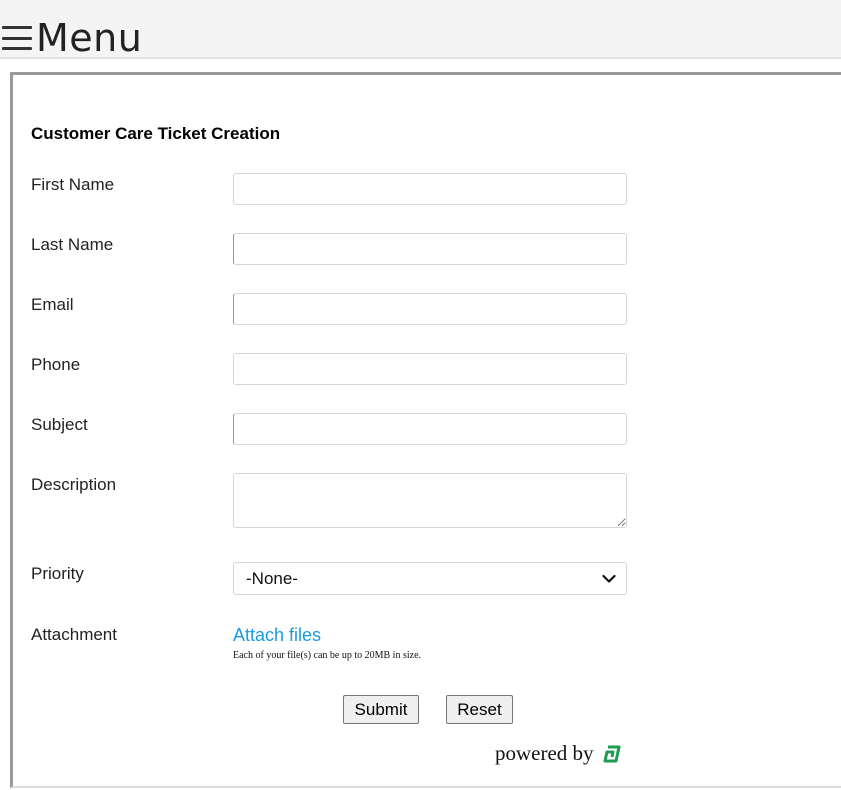  I want to click on top-bar: Menu, so click(420, 30).